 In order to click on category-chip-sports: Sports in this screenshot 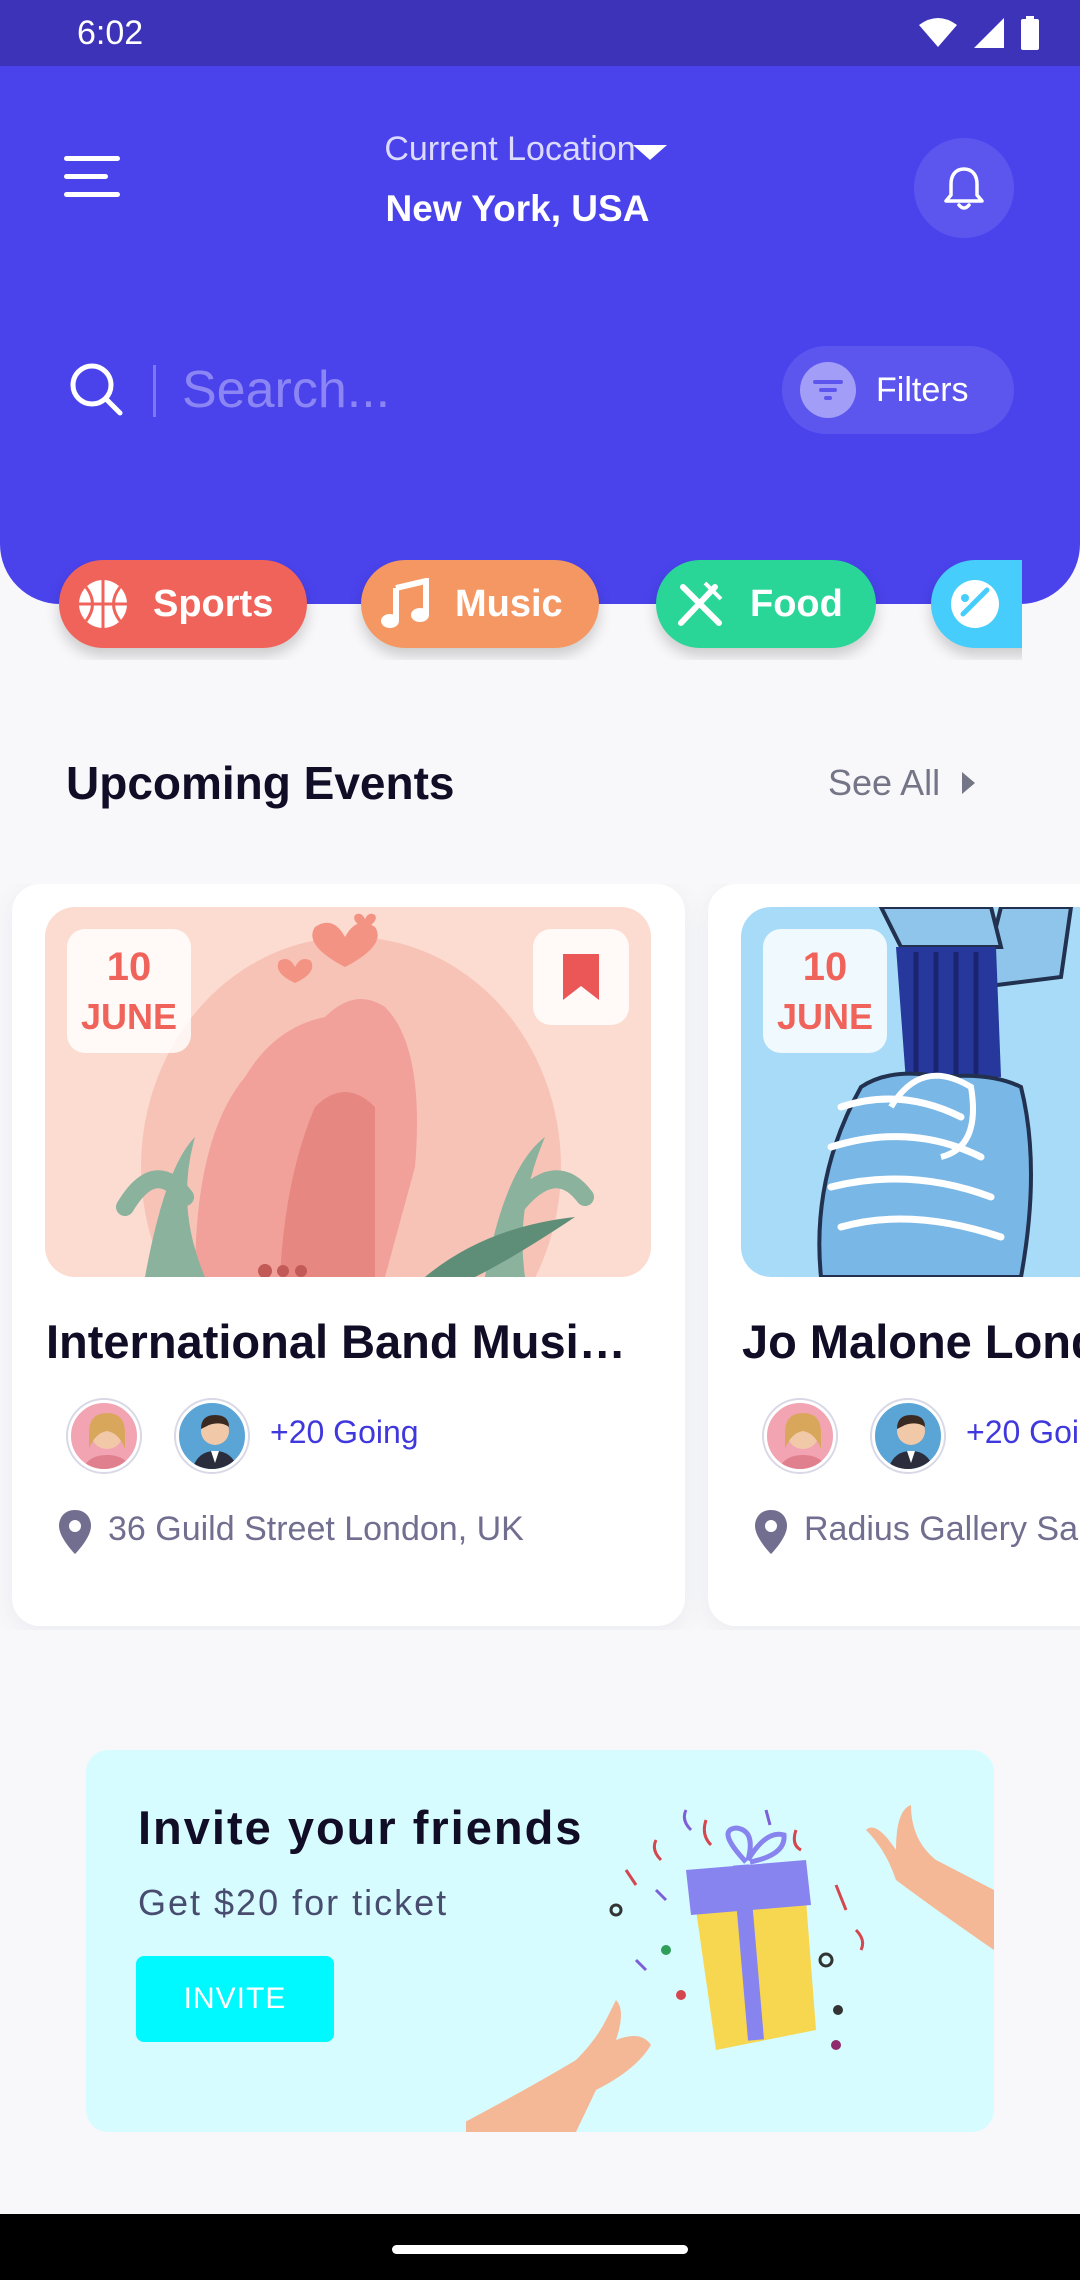, I will do `click(183, 604)`.